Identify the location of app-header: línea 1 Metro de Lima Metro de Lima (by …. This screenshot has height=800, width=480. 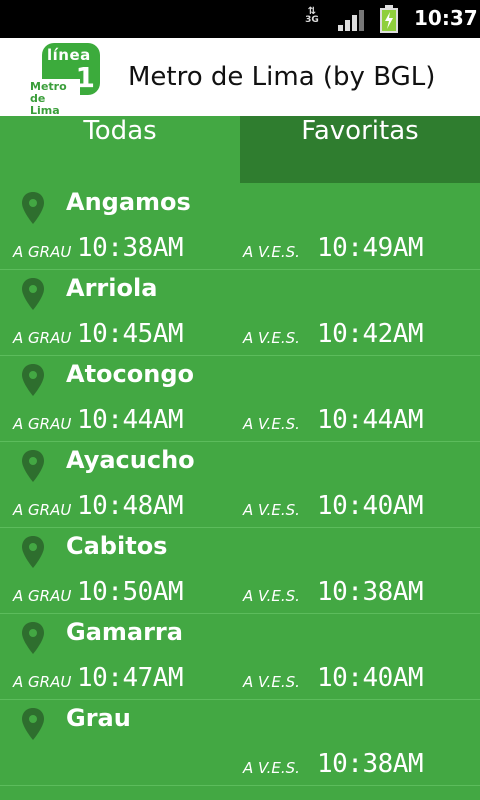
(240, 78).